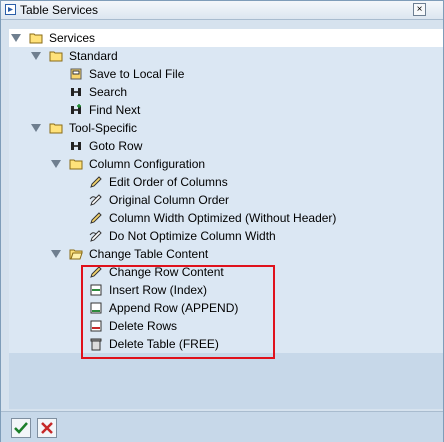 The image size is (444, 442). What do you see at coordinates (226, 146) in the screenshot?
I see `tree-node-goto-row: Goto Row` at bounding box center [226, 146].